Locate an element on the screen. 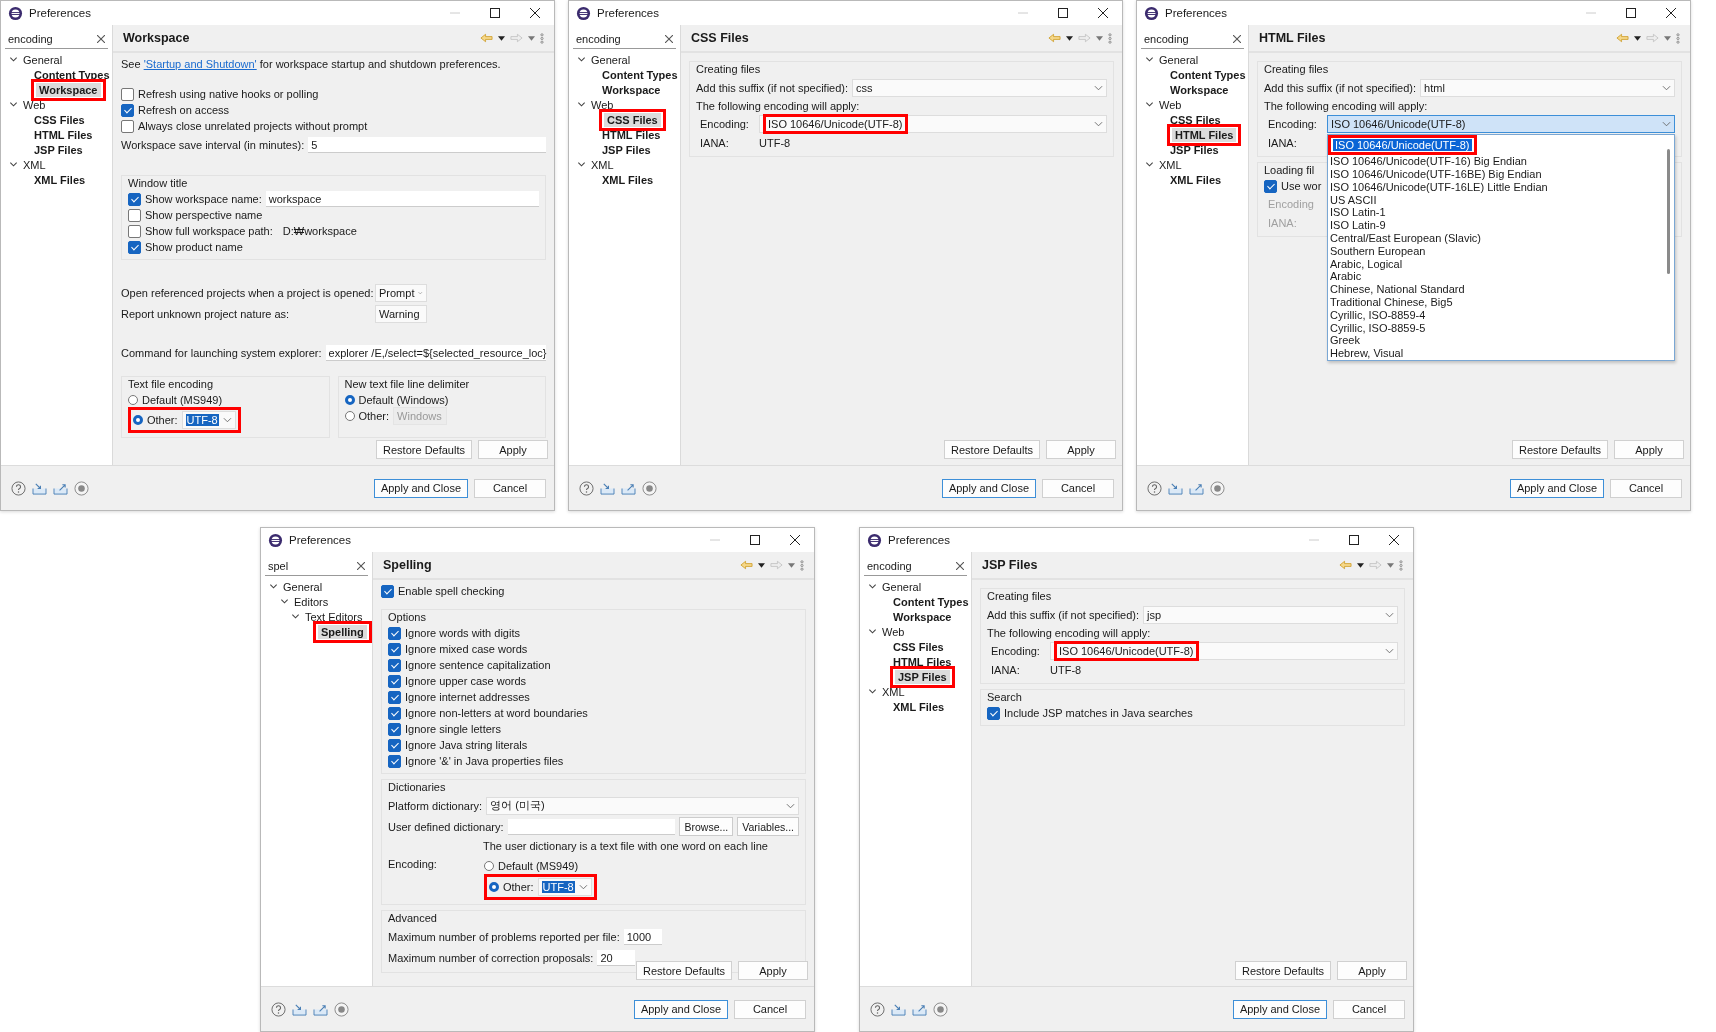  dropdown-option: ISO 10646/Unicode(UTF-16) Big Endian is located at coordinates (1495, 162).